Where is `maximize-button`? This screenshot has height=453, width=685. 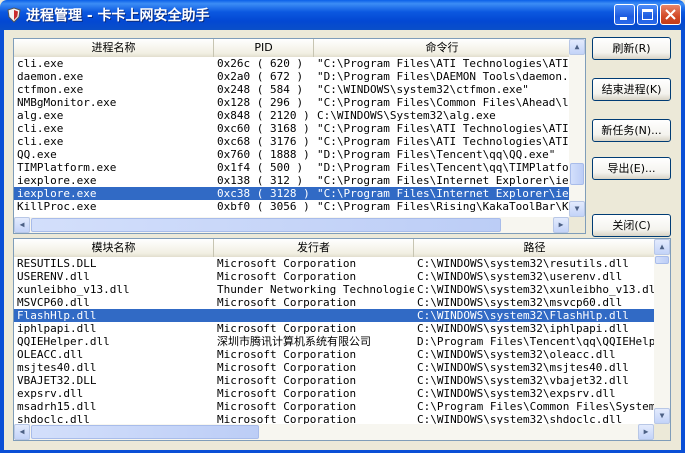
maximize-button is located at coordinates (647, 14).